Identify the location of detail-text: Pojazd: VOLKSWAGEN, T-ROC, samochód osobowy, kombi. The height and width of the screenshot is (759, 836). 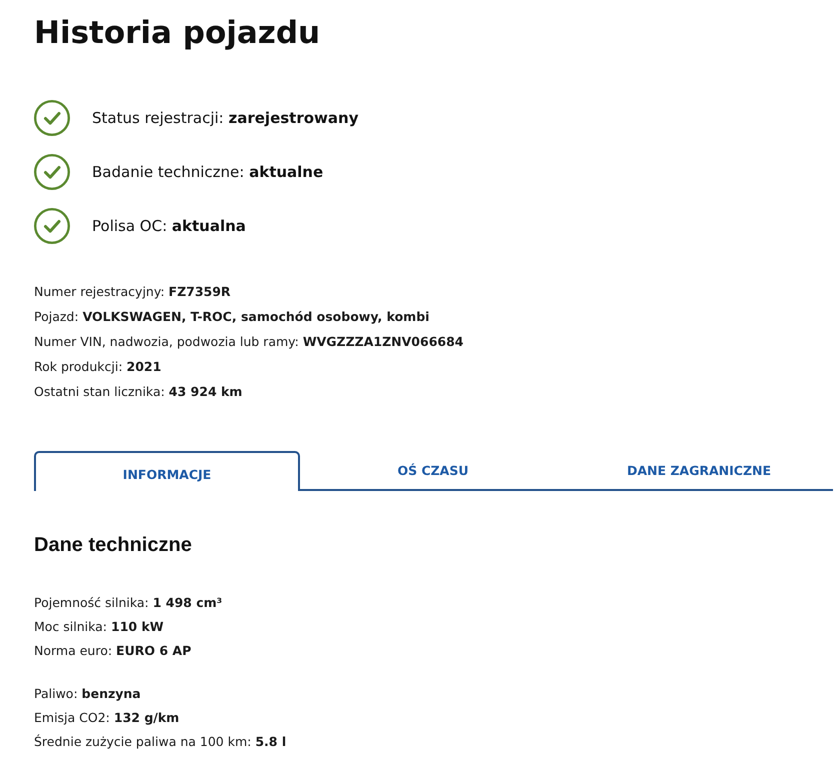
(232, 317).